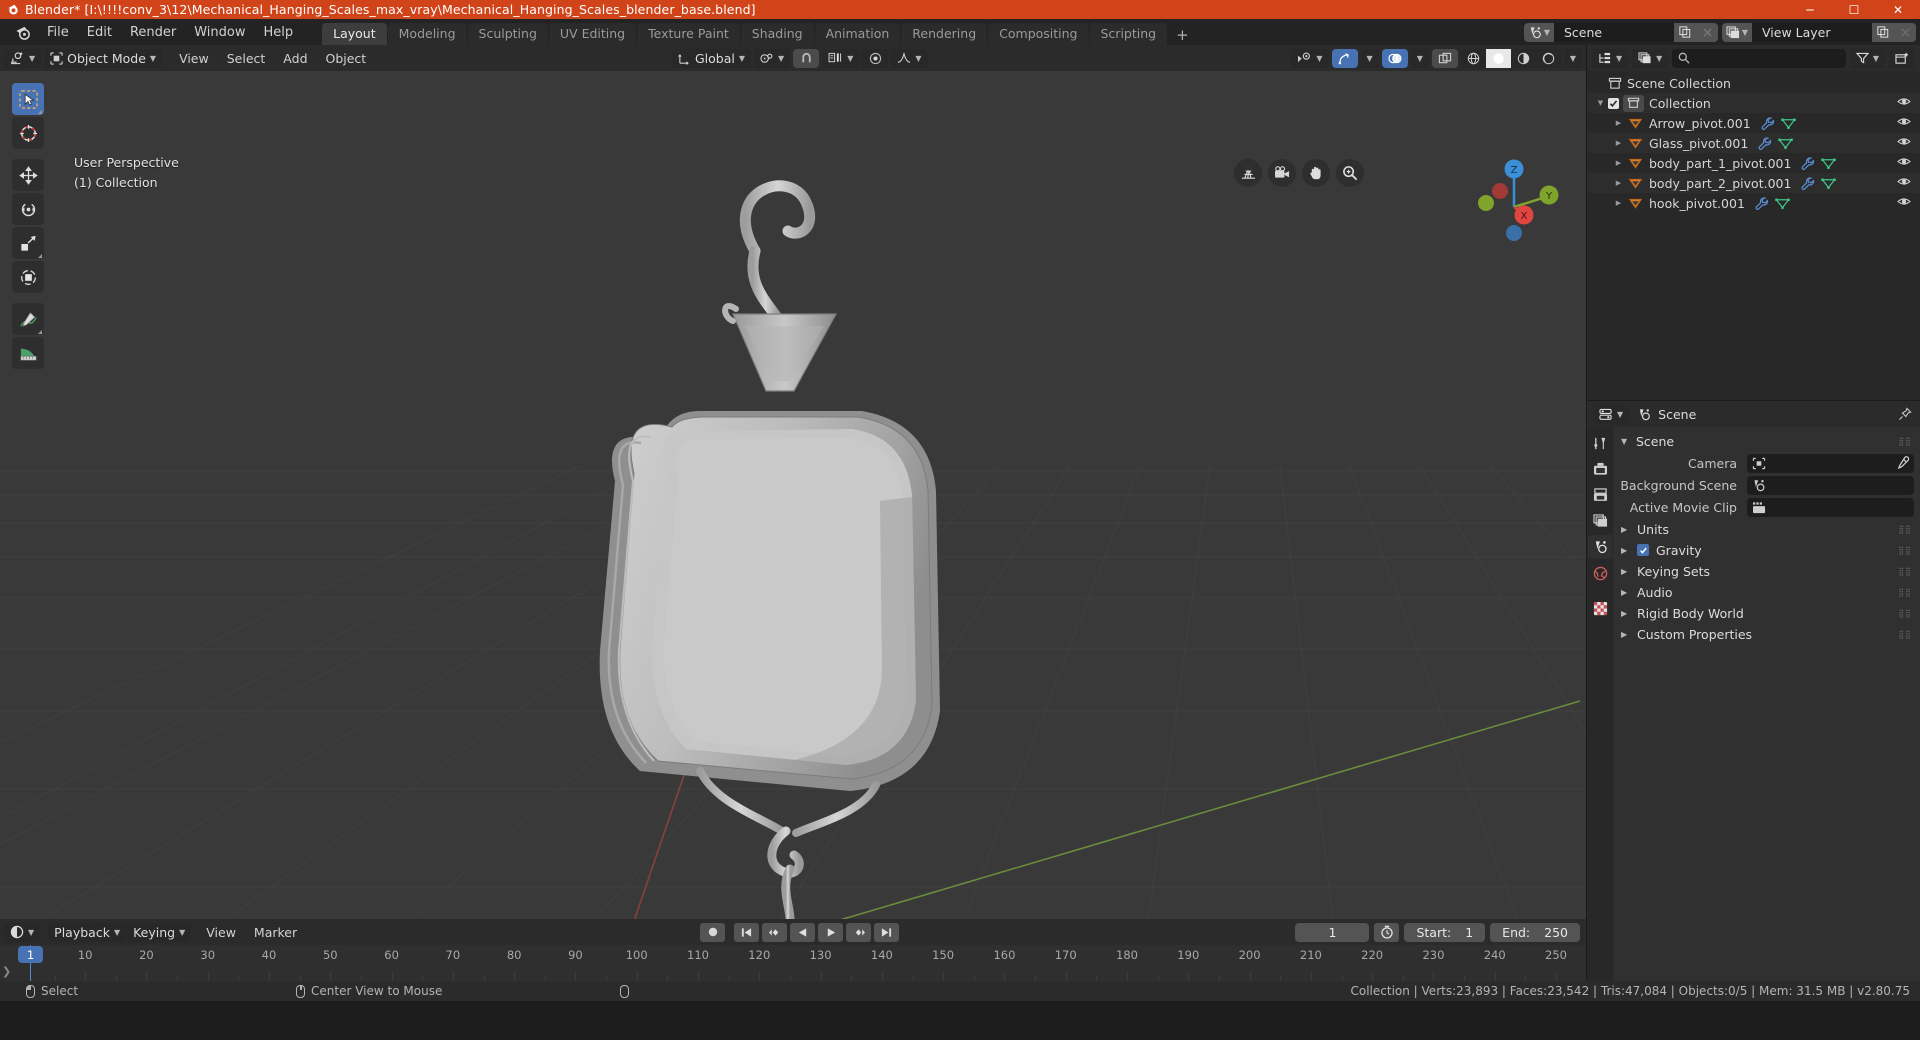 The width and height of the screenshot is (1920, 1040). I want to click on play-reverse-icon, so click(802, 932).